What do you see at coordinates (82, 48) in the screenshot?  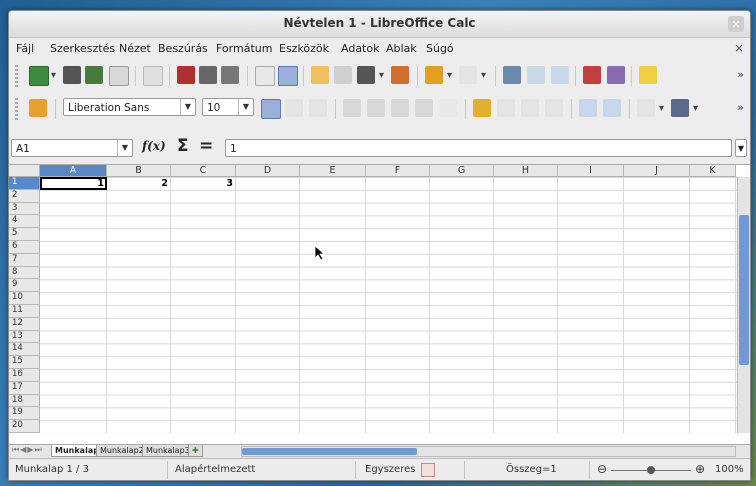 I see `menu-edit: Szerkesztés` at bounding box center [82, 48].